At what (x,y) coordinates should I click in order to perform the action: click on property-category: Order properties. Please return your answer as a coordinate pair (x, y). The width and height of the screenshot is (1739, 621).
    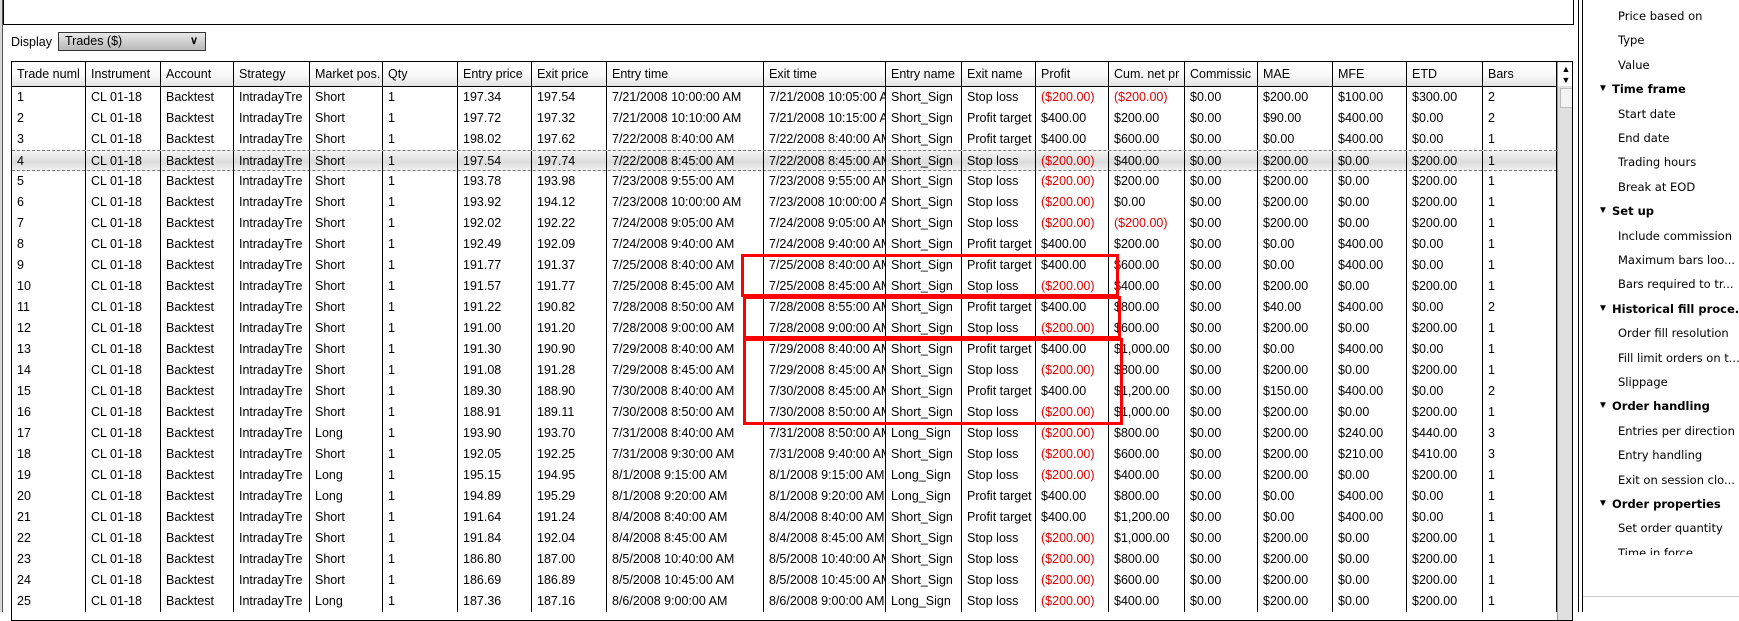
    Looking at the image, I should click on (1666, 504).